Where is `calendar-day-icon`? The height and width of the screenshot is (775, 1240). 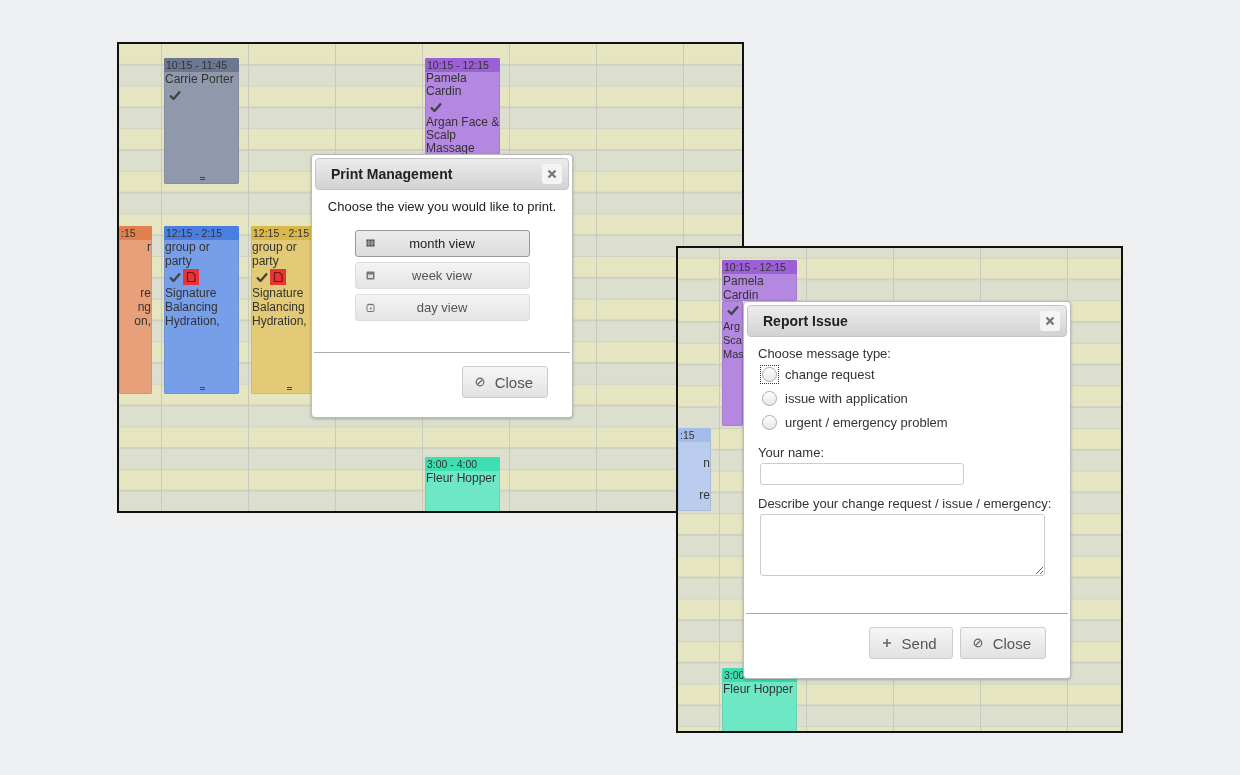 calendar-day-icon is located at coordinates (370, 307).